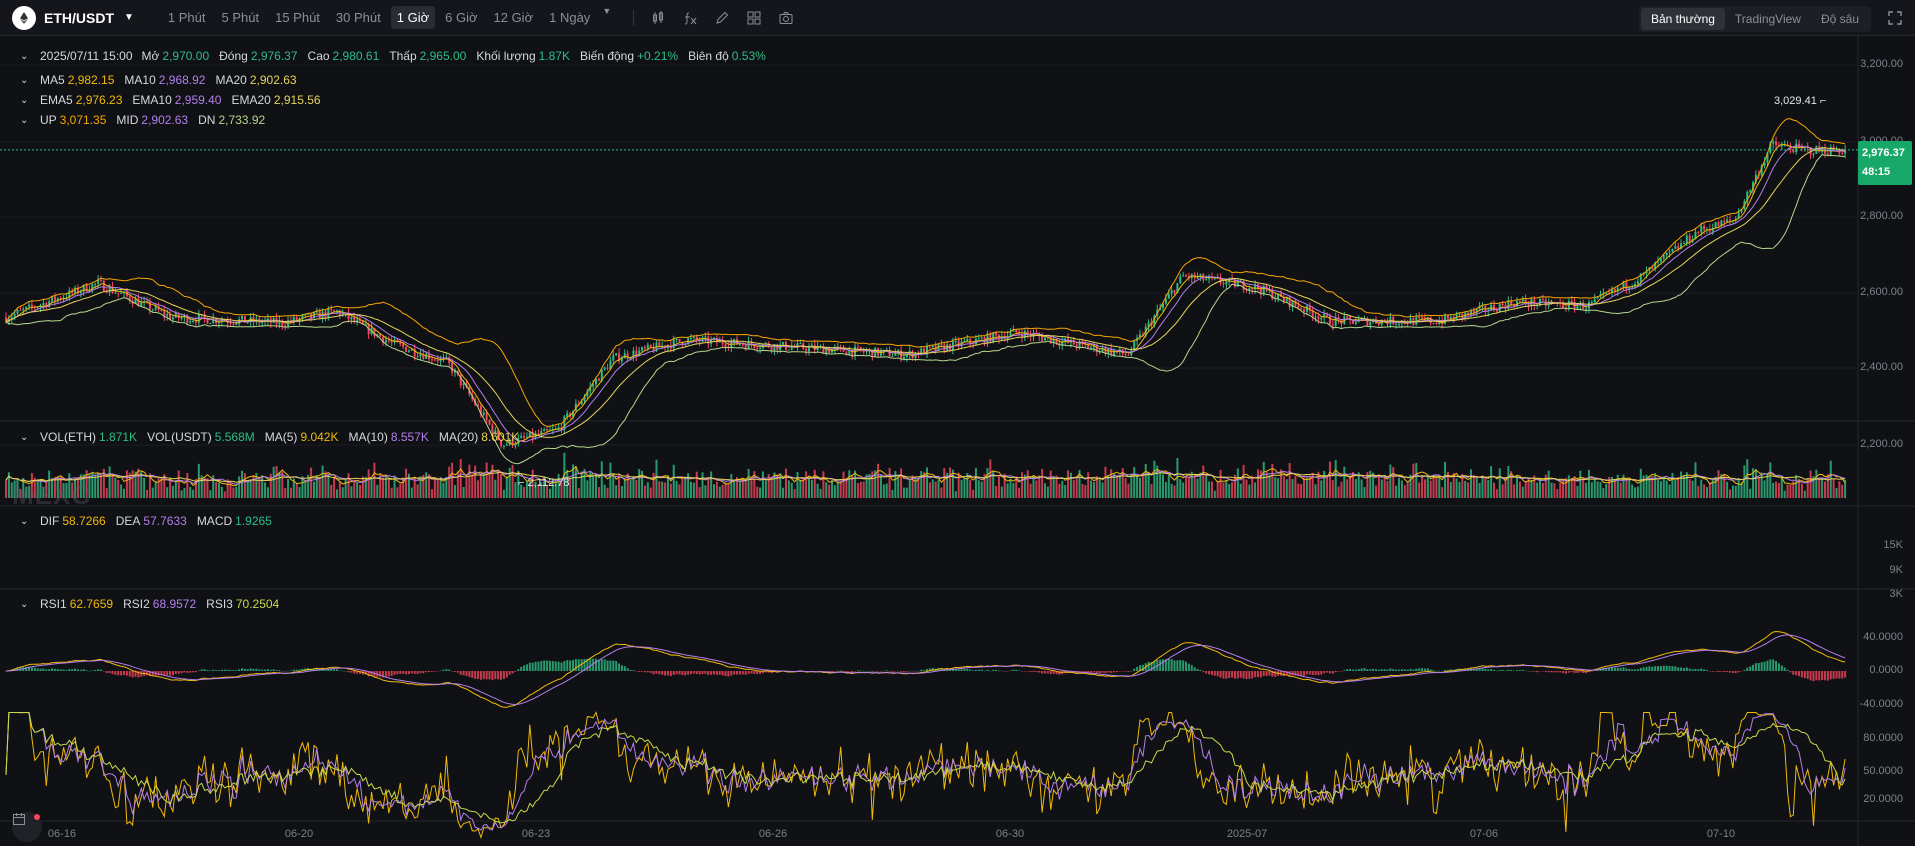 This screenshot has height=846, width=1915. What do you see at coordinates (1840, 19) in the screenshot?
I see `view-tab: Độ sâu` at bounding box center [1840, 19].